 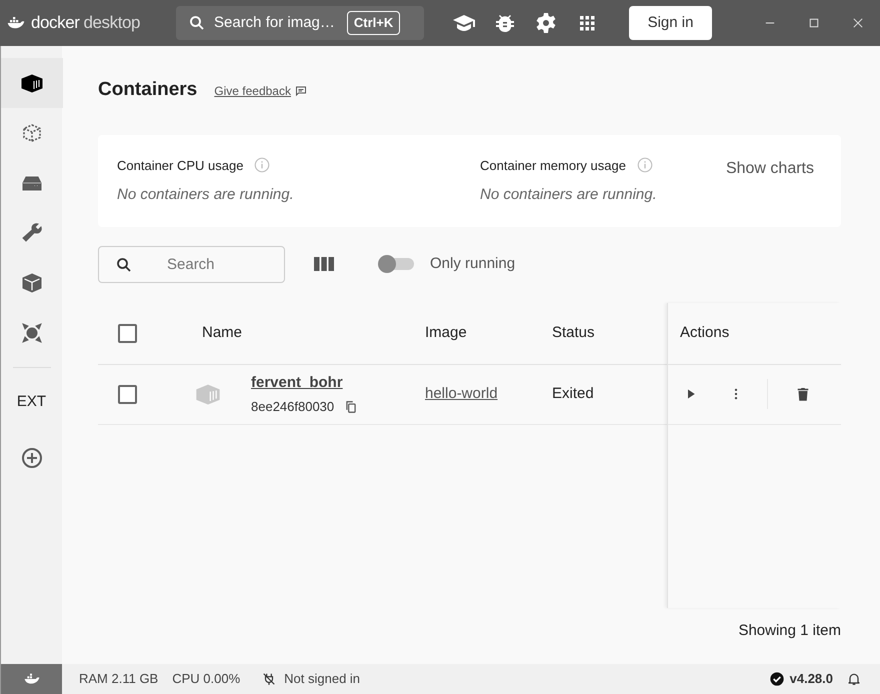 What do you see at coordinates (260, 91) in the screenshot?
I see `feedback-link: Give feedback` at bounding box center [260, 91].